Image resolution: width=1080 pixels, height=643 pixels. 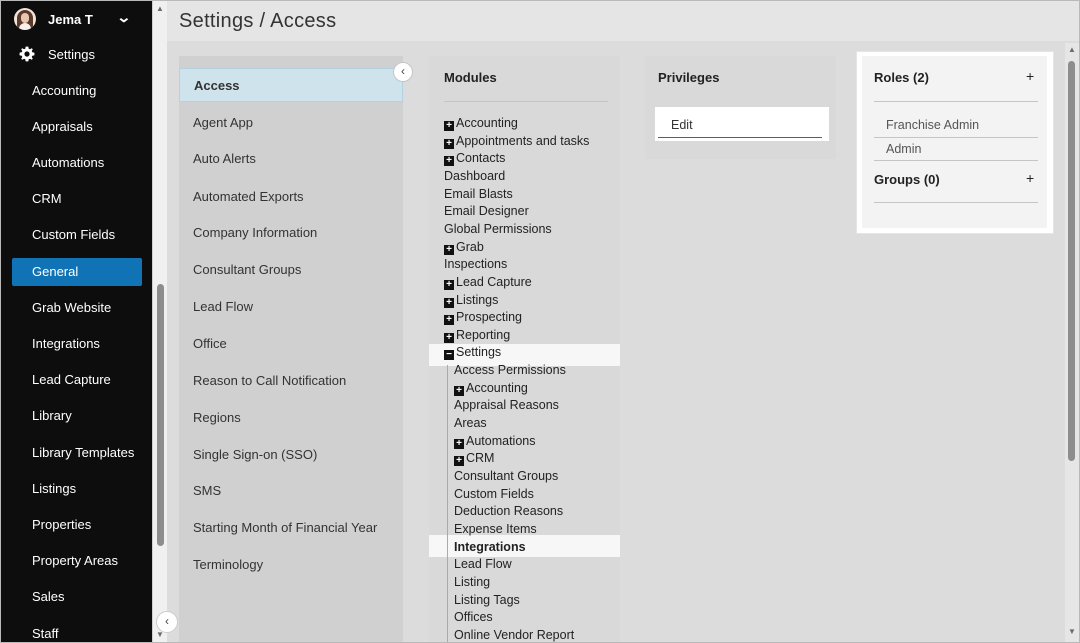 I want to click on module-item: Expense Items, so click(x=495, y=529).